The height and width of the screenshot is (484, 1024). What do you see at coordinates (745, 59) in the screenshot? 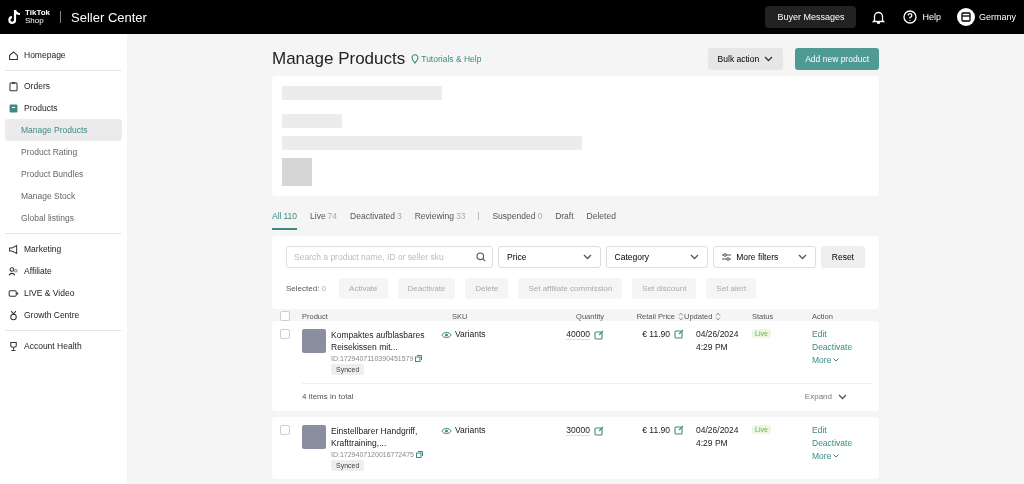
I see `bulk-action-button: Bulk action` at bounding box center [745, 59].